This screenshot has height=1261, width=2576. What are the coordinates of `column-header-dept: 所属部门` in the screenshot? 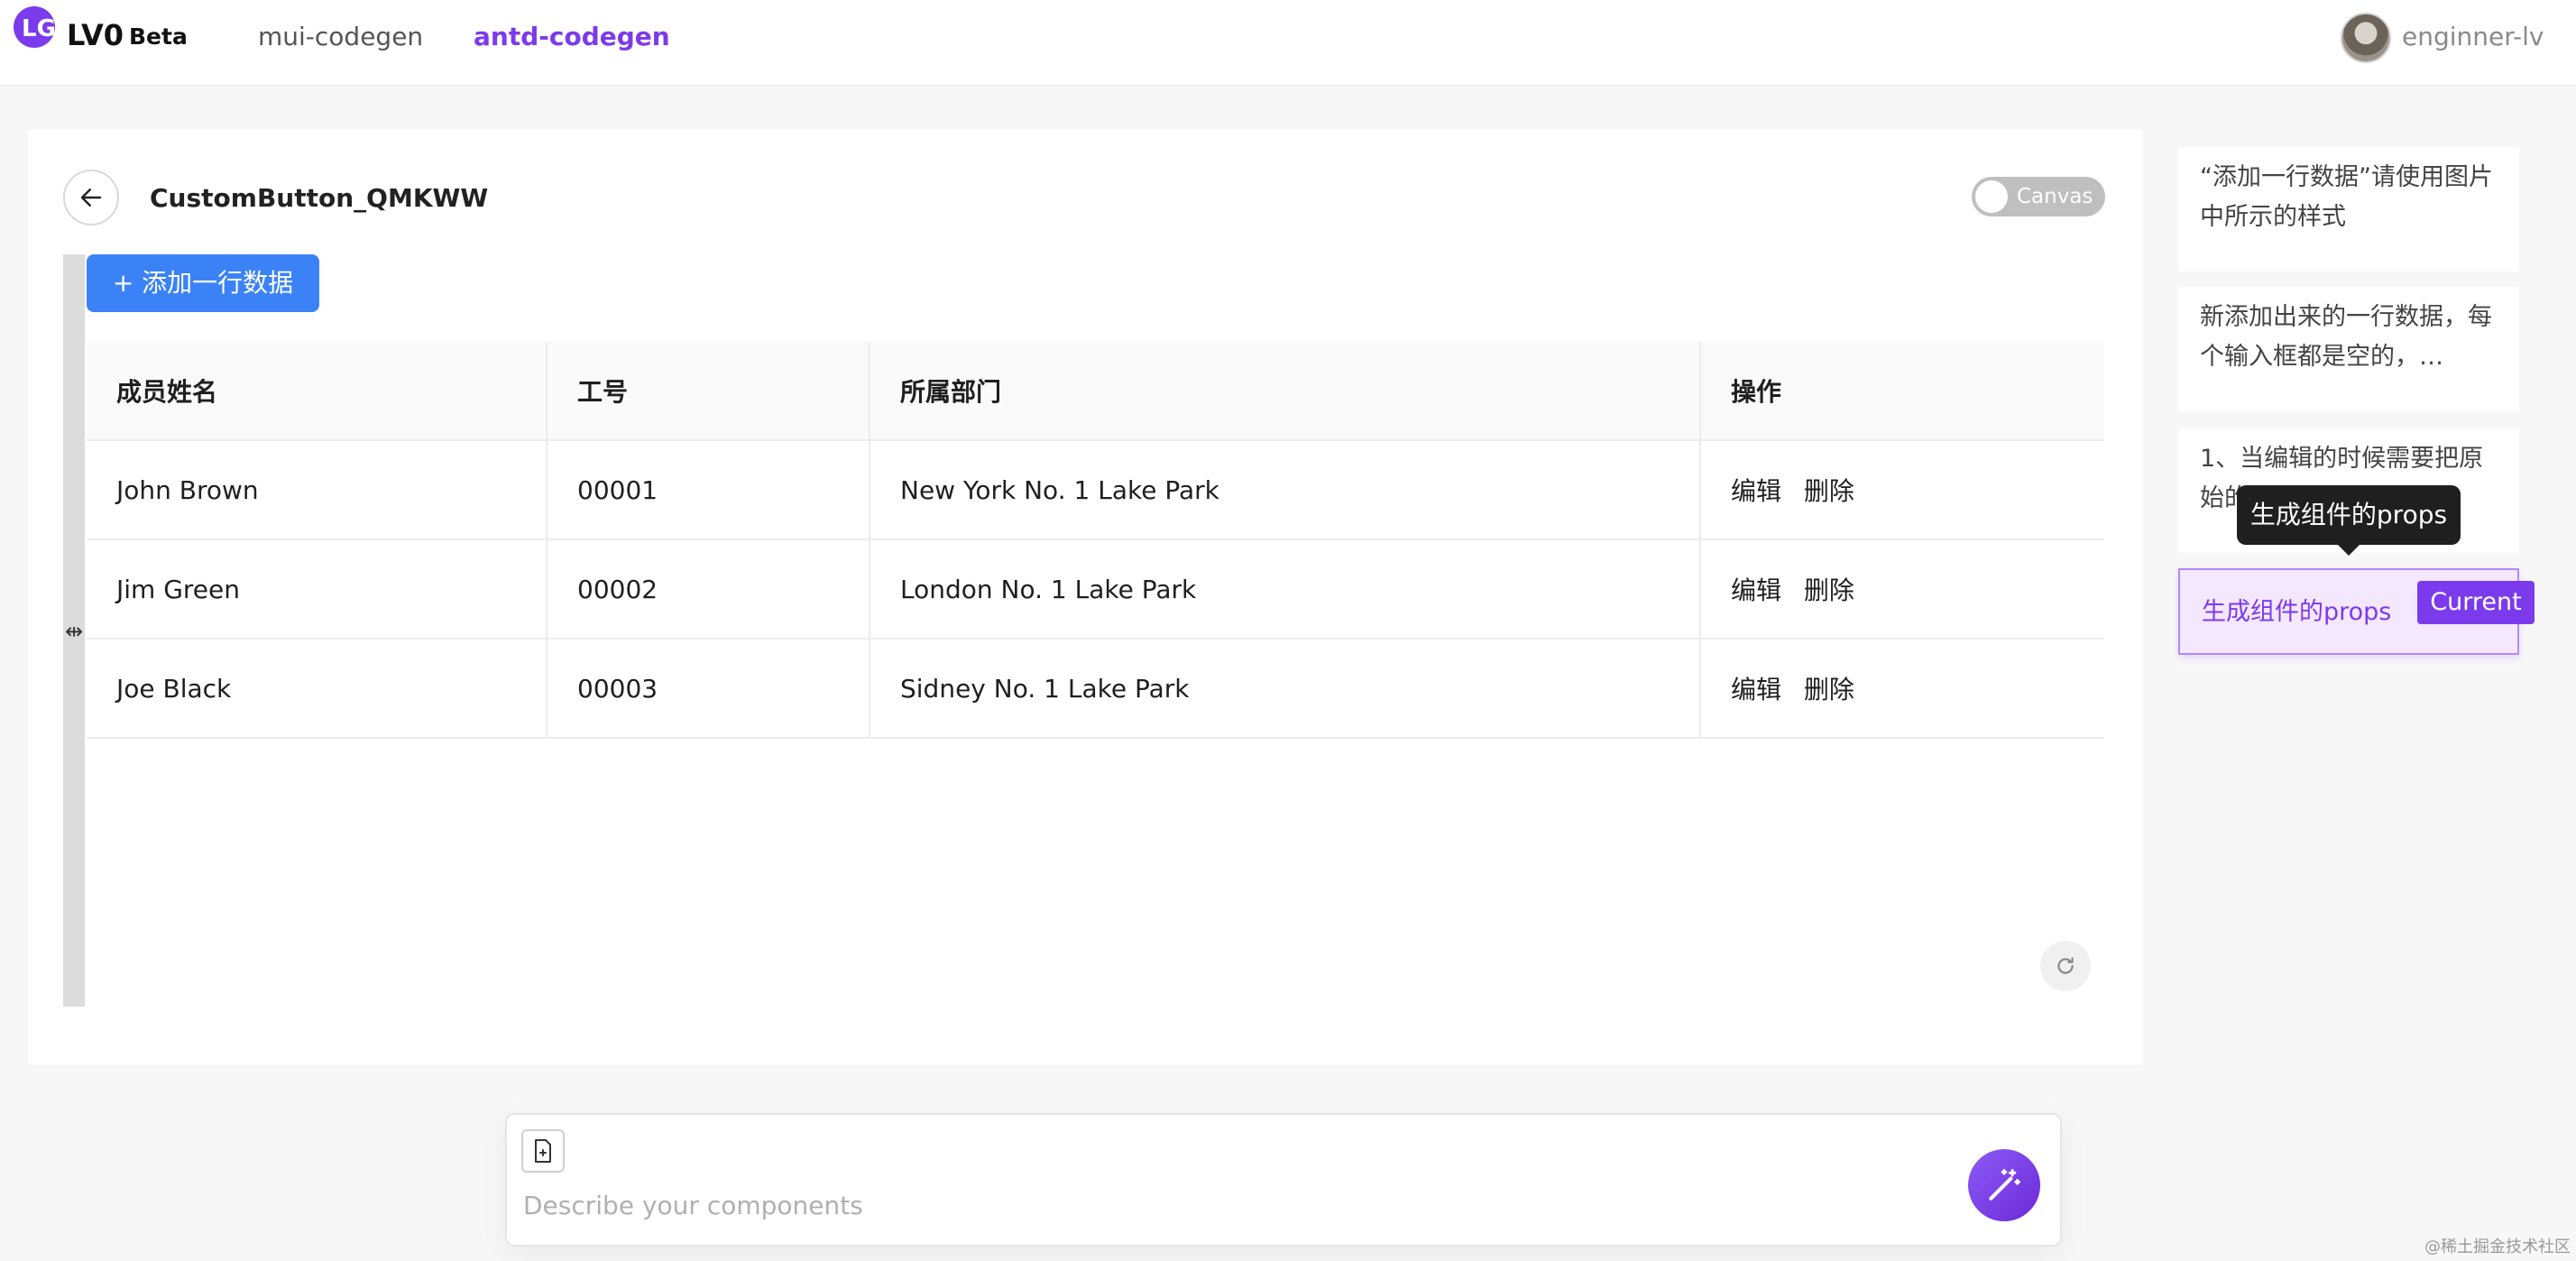 It's located at (1284, 391).